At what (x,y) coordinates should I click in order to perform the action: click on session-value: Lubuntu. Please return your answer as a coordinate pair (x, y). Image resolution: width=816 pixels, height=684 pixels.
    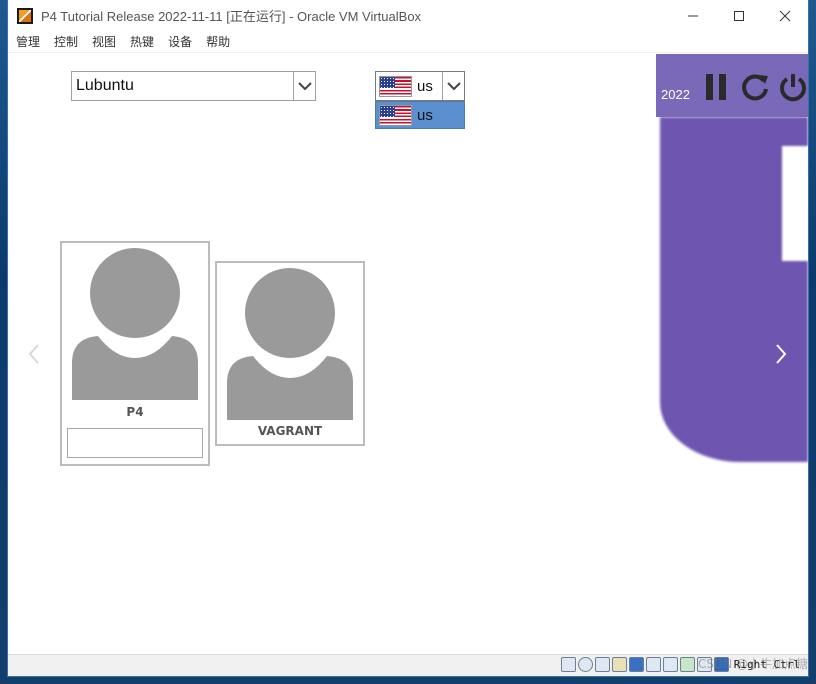
    Looking at the image, I should click on (105, 85).